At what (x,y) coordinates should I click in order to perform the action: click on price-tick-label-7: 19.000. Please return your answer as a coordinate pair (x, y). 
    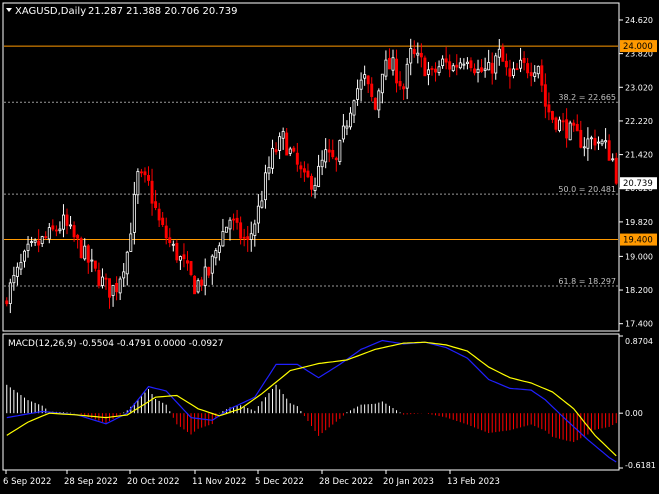
    Looking at the image, I should click on (639, 256).